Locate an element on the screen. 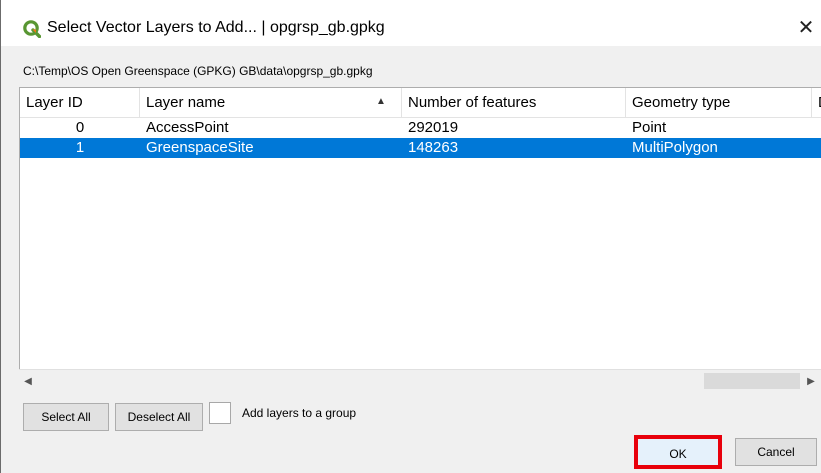  horizontal-scrollbar: ◀ ▶ is located at coordinates (420, 381).